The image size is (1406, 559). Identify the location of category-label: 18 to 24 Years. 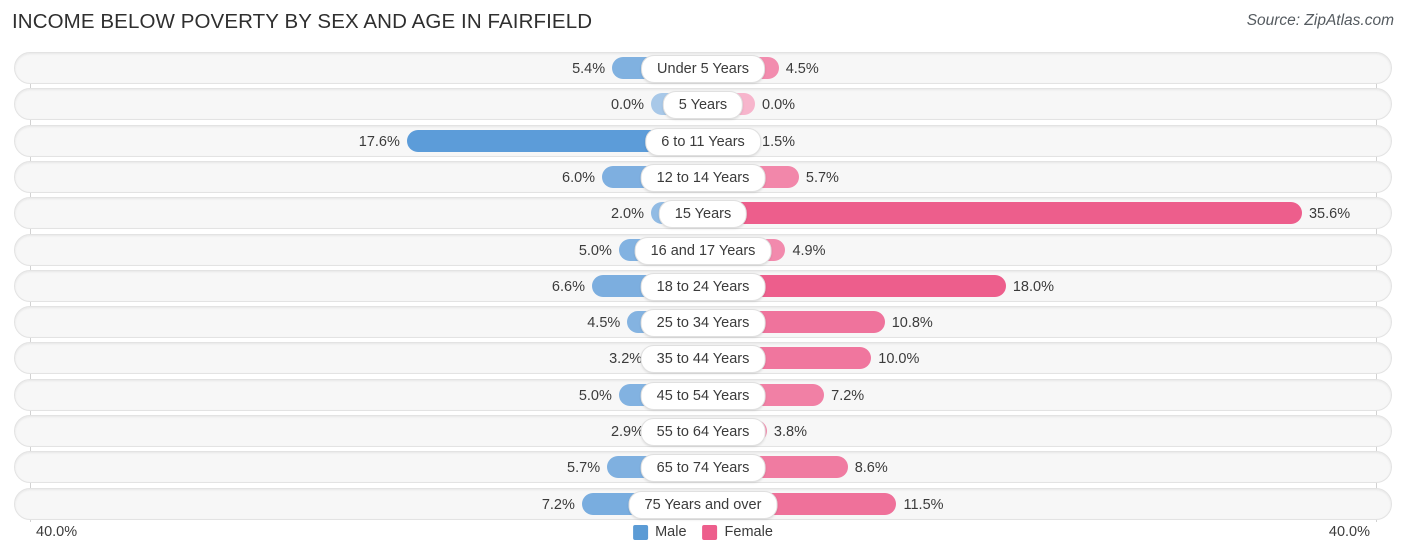
(703, 286).